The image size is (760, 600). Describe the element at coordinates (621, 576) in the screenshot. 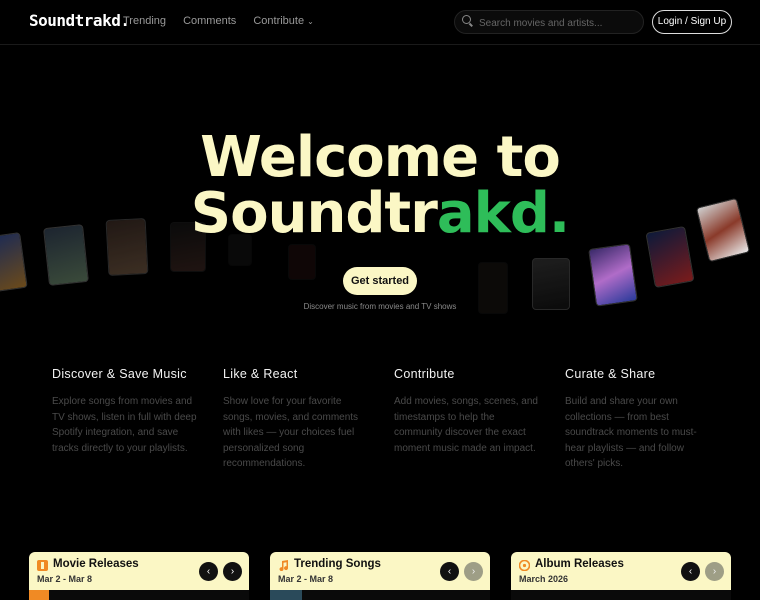

I see `album-releases-card: Album Releases March 2026 ‹ ›` at that location.